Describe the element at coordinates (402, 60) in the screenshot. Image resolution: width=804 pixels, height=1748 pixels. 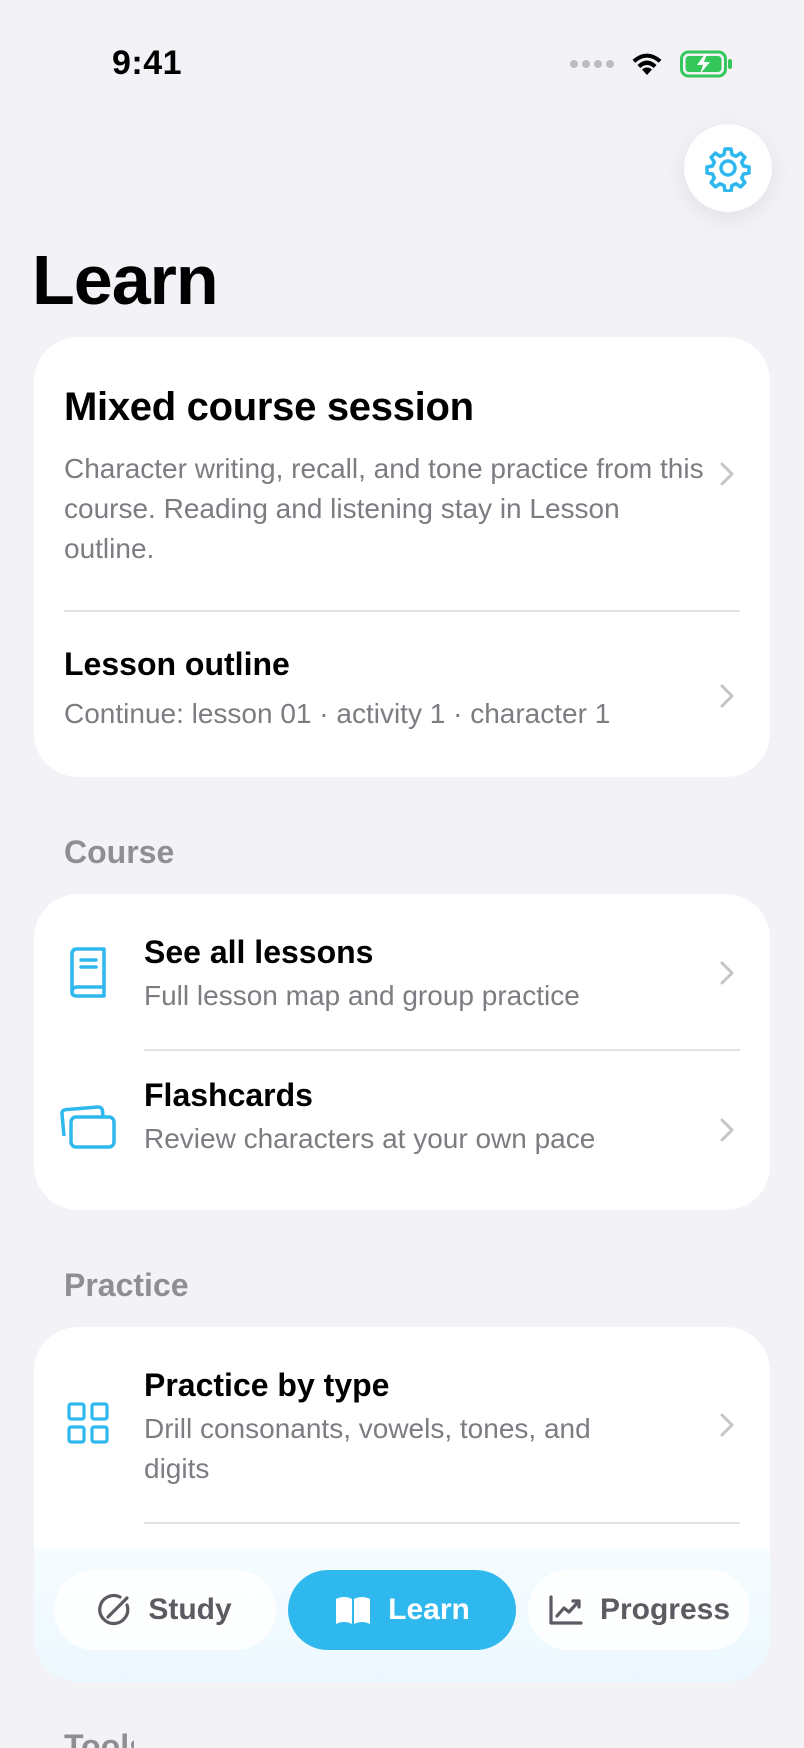
I see `status-bar: 9:41` at that location.